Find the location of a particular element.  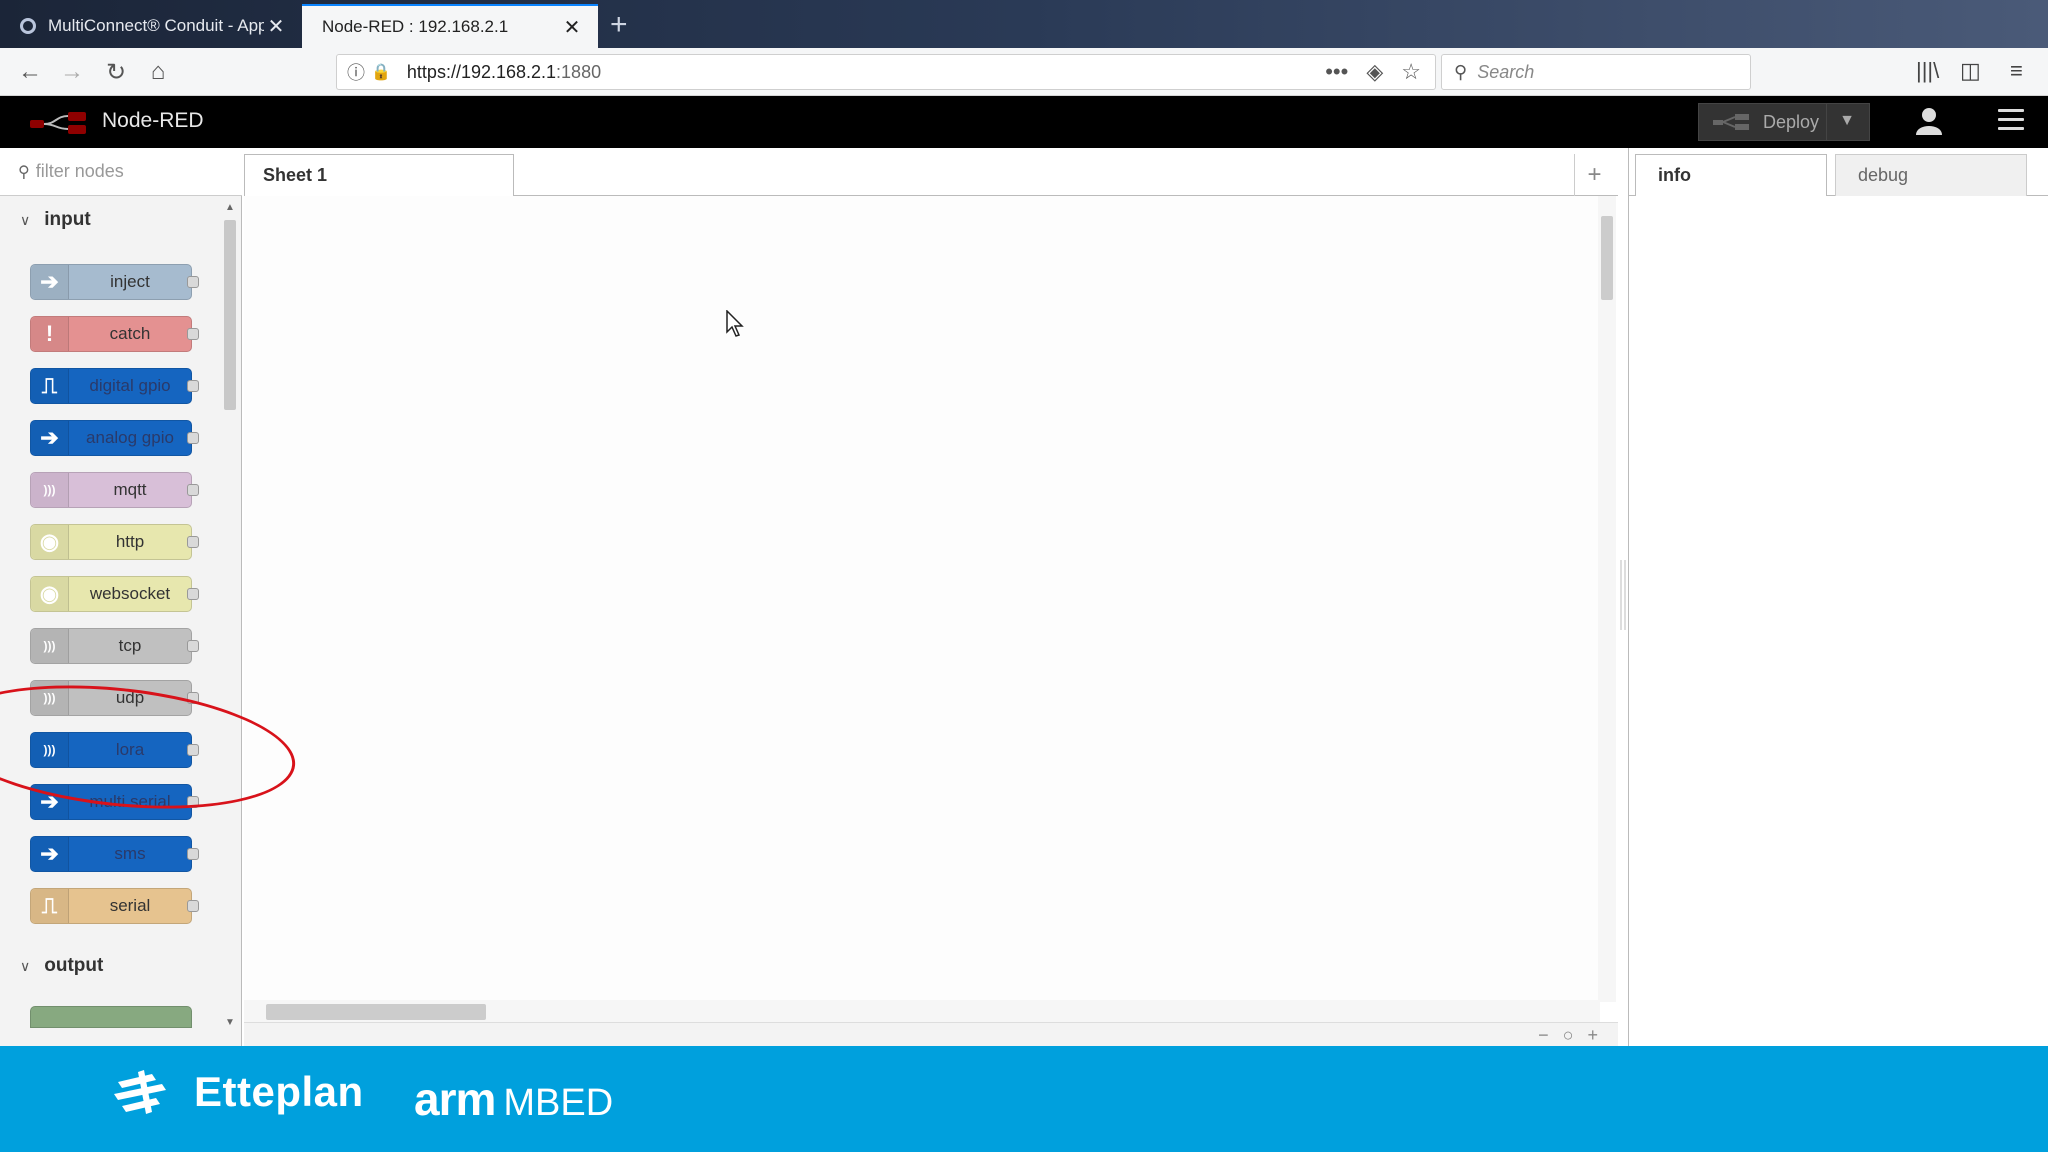

sidebar-splitter is located at coordinates (1623, 595).